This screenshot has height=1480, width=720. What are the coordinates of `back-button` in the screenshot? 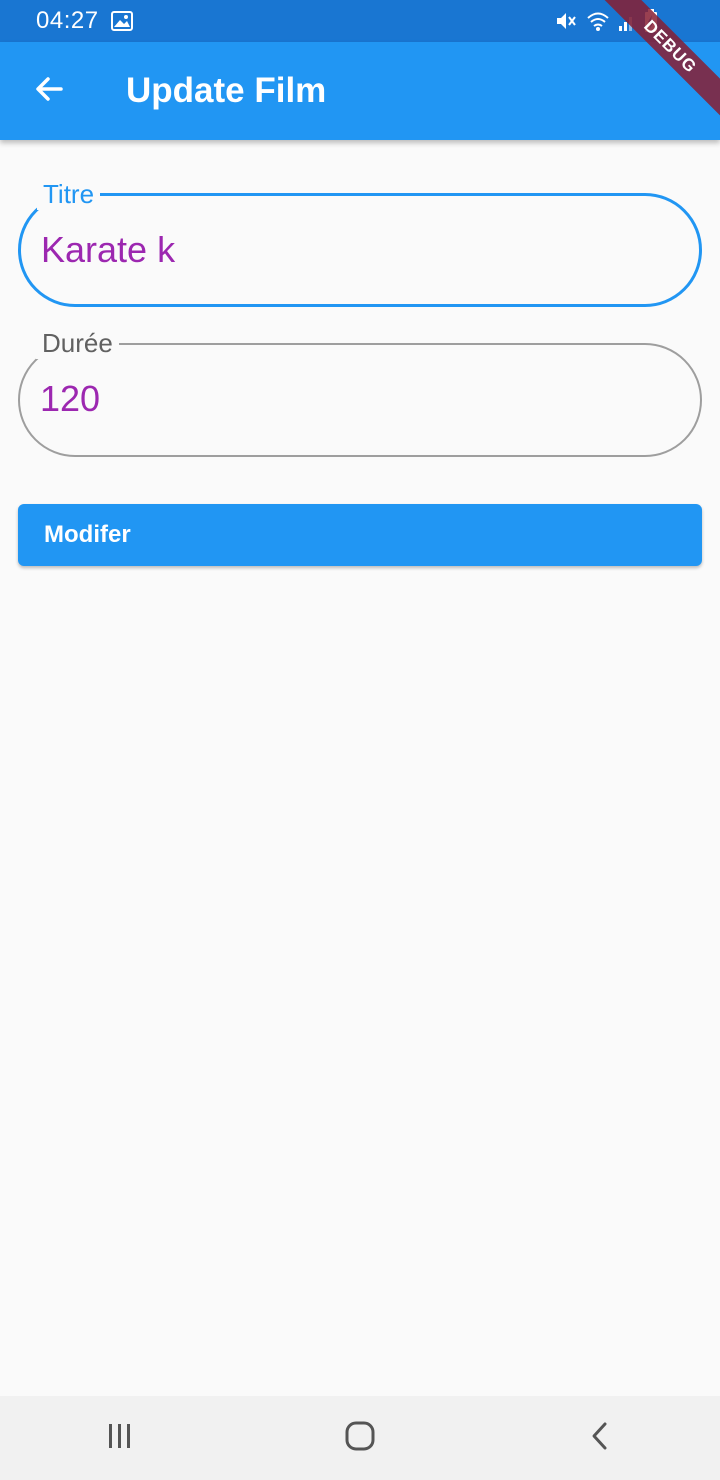 It's located at (49, 91).